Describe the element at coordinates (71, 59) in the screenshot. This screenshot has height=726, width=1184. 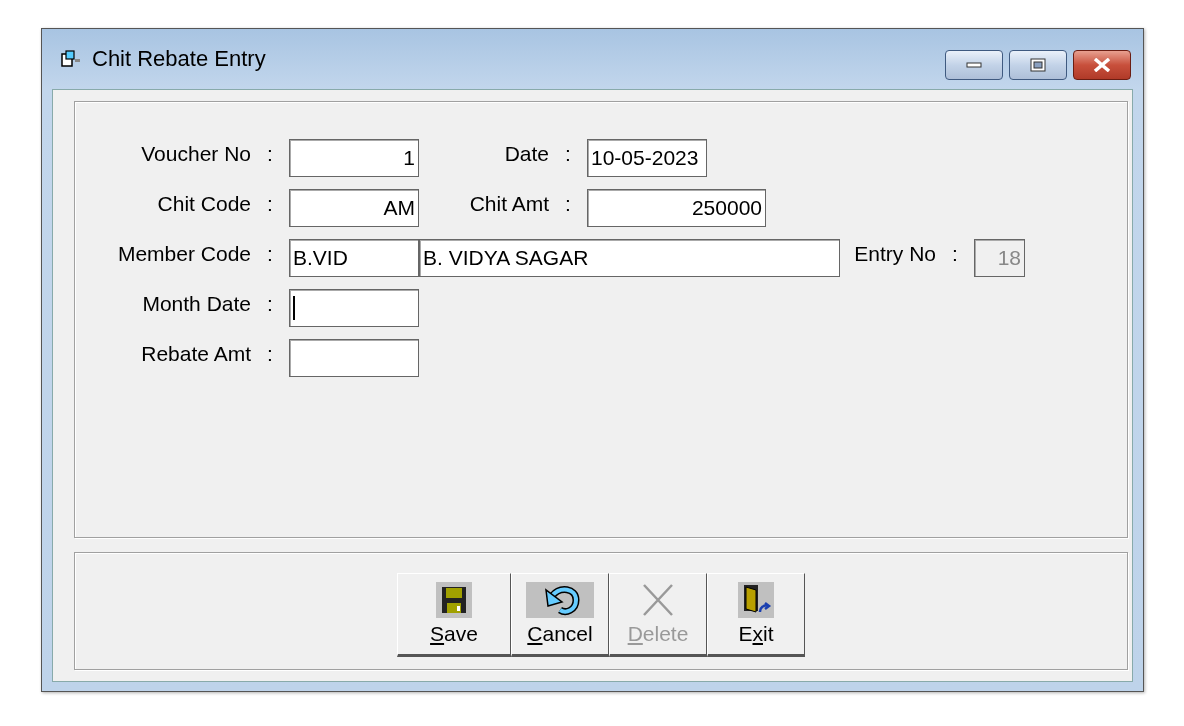
I see `window-icon` at that location.